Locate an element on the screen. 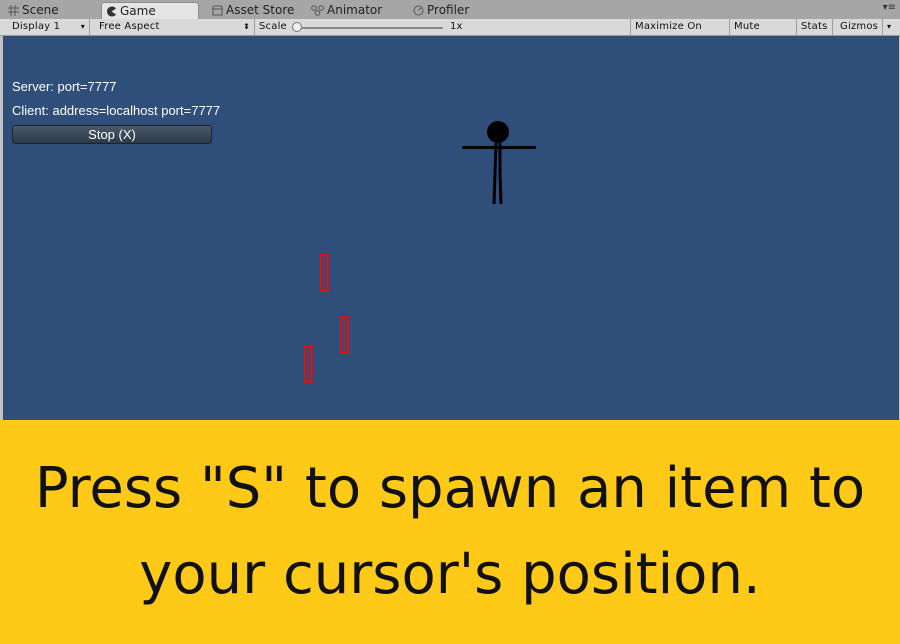  mute-audio-toggle: Mute Audio is located at coordinates (763, 33).